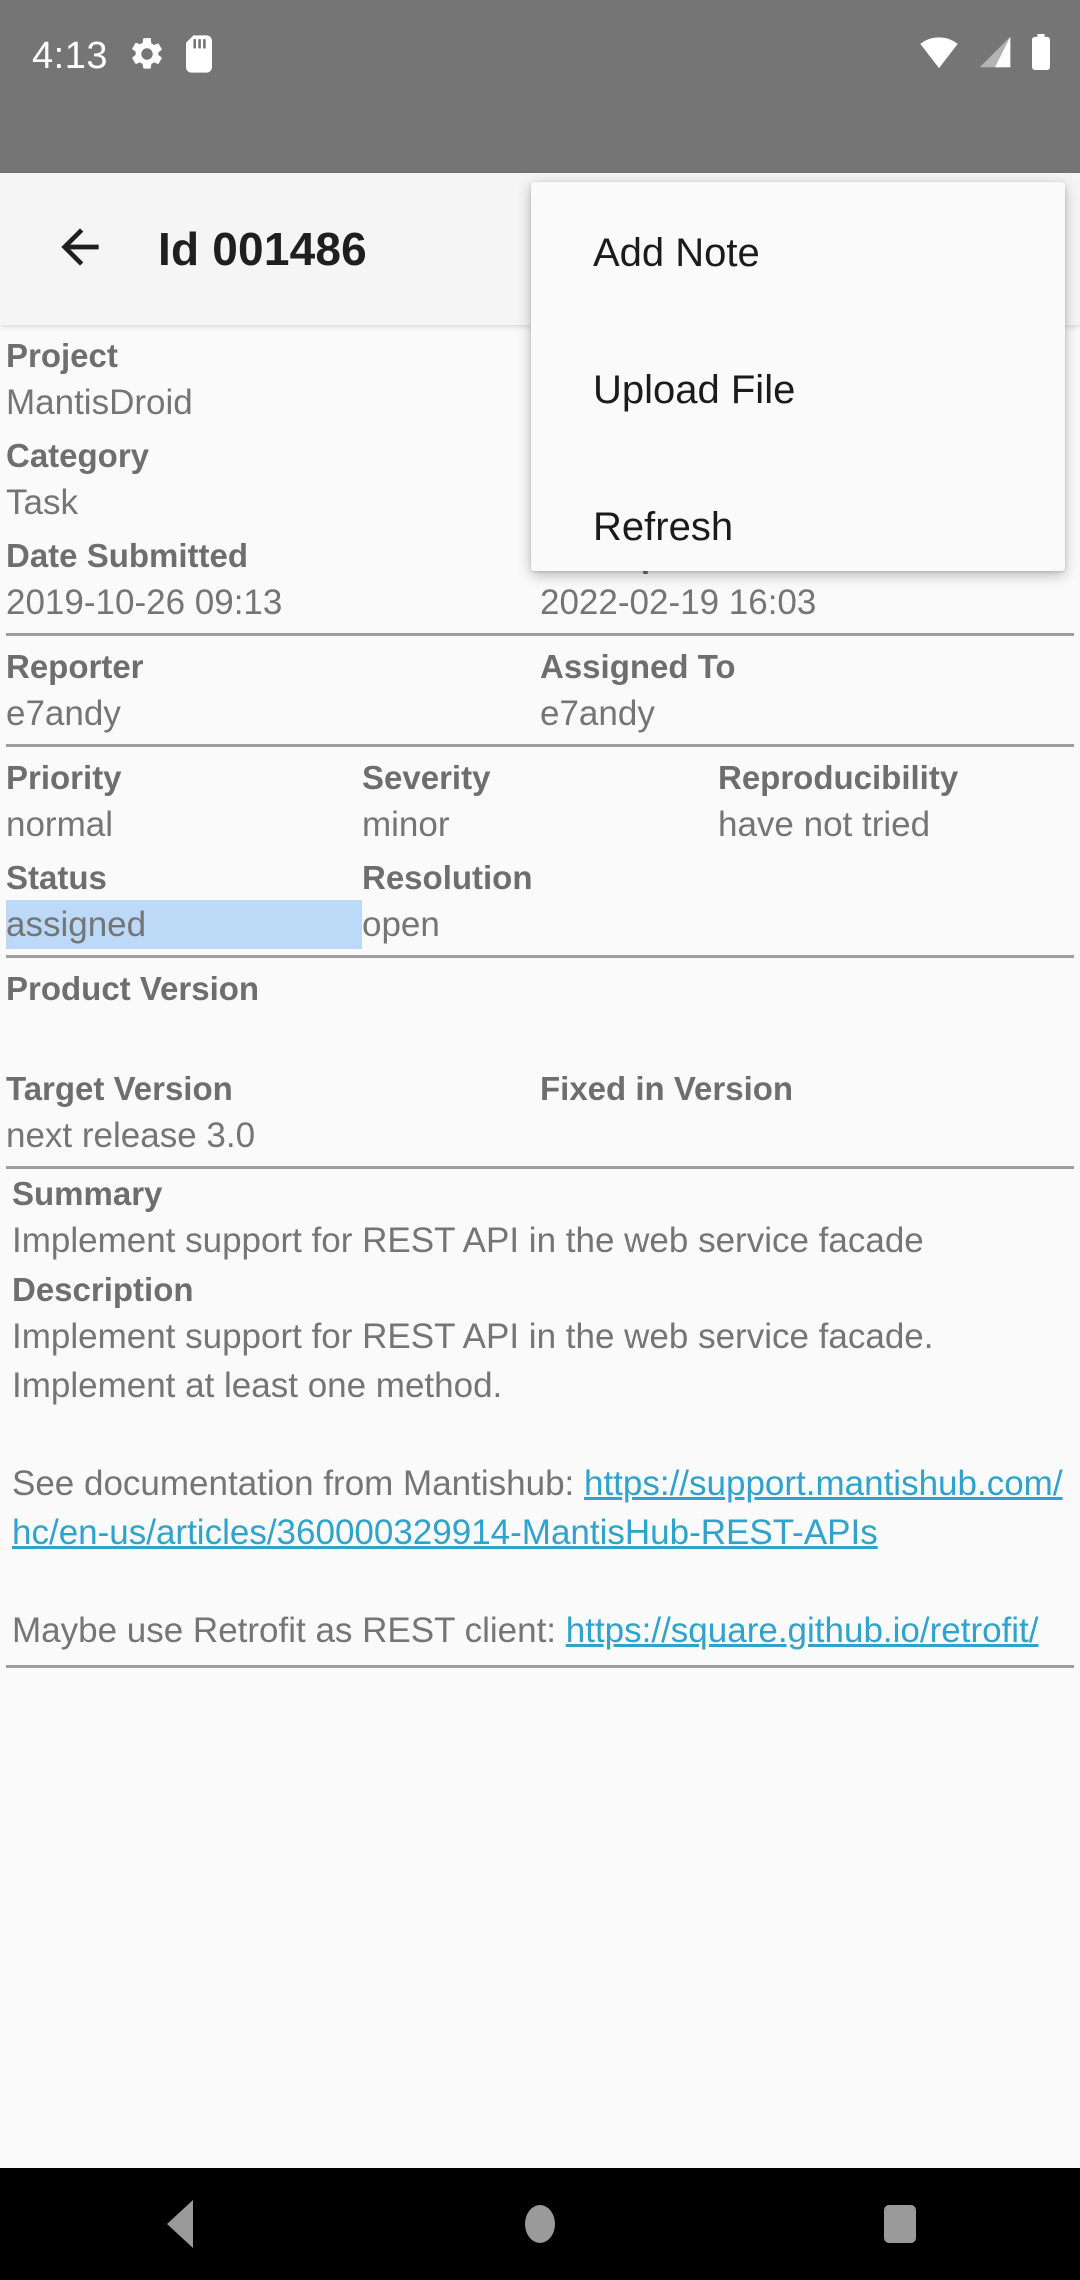 This screenshot has height=2280, width=1080. What do you see at coordinates (133, 988) in the screenshot?
I see `field-label: Product Version` at bounding box center [133, 988].